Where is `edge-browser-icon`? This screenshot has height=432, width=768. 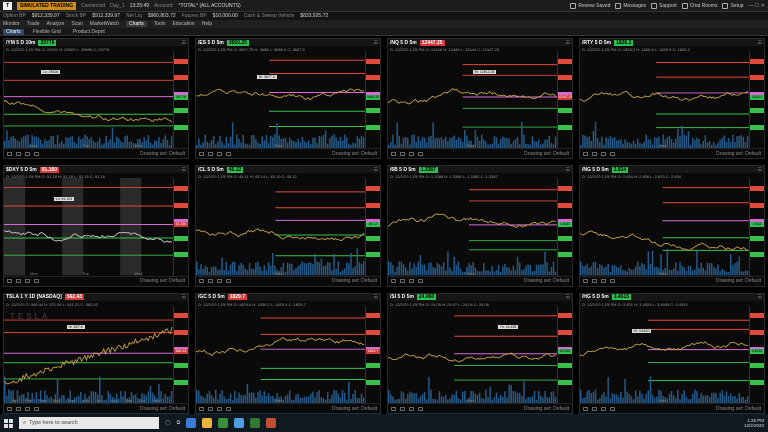
edge-browser-icon is located at coordinates (191, 423).